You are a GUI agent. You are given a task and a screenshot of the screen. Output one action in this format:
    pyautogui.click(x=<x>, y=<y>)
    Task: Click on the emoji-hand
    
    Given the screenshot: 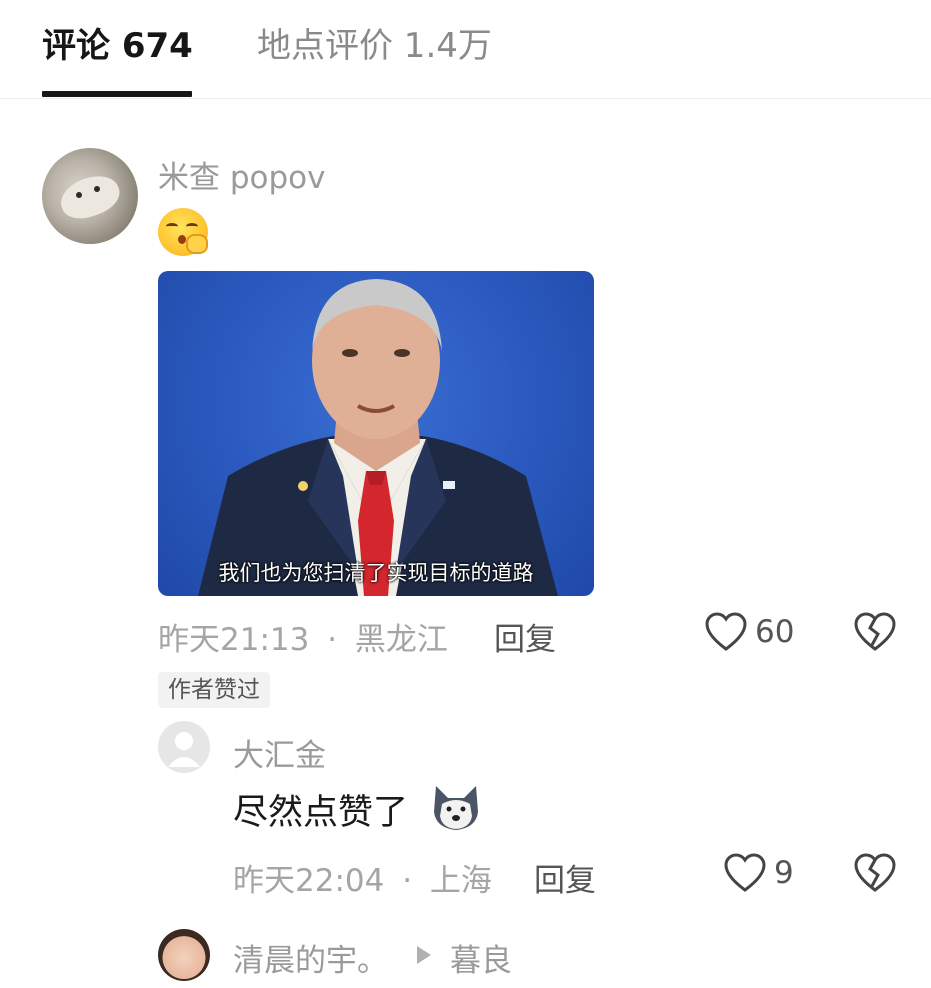 What is the action you would take?
    pyautogui.click(x=197, y=244)
    